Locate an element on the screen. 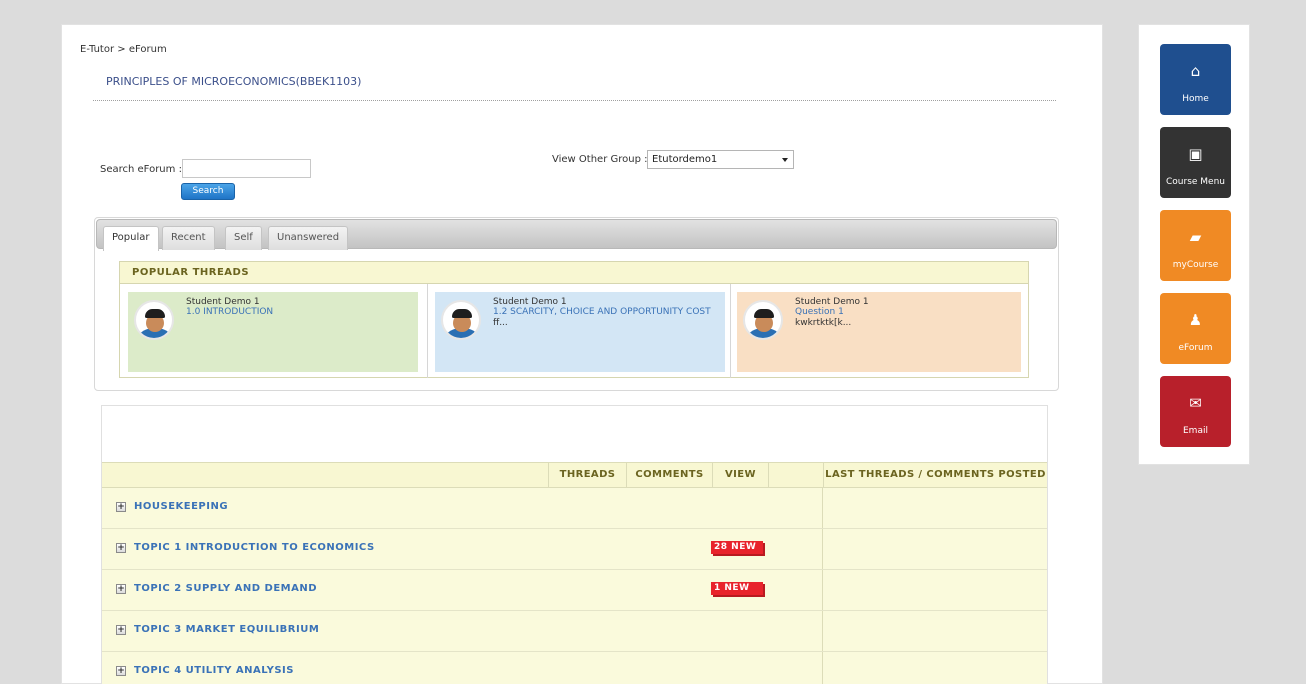 This screenshot has height=684, width=1306. topic-link: TOPIC 3 MARKET EQUILIBRIUM is located at coordinates (226, 629).